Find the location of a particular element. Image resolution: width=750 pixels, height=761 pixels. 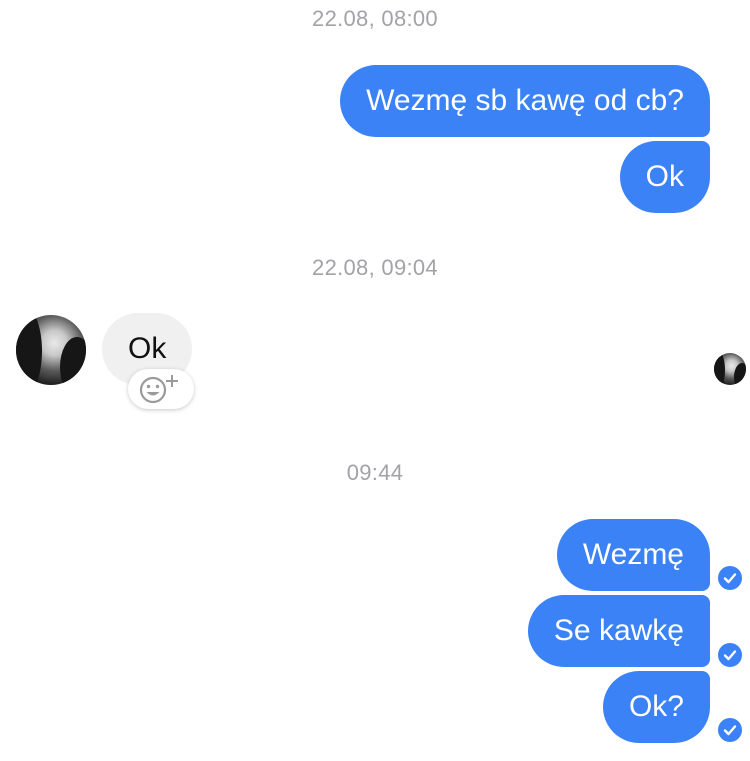

outgoing-message: Ok? is located at coordinates (656, 707).